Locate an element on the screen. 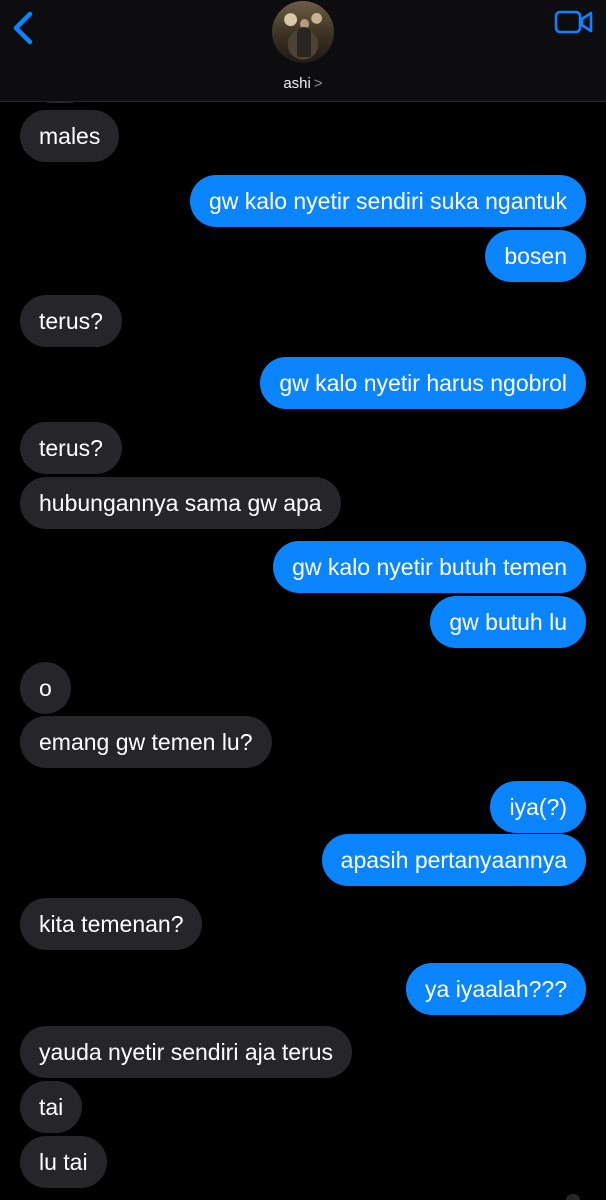  message-received: emang gw temen lu? is located at coordinates (146, 742).